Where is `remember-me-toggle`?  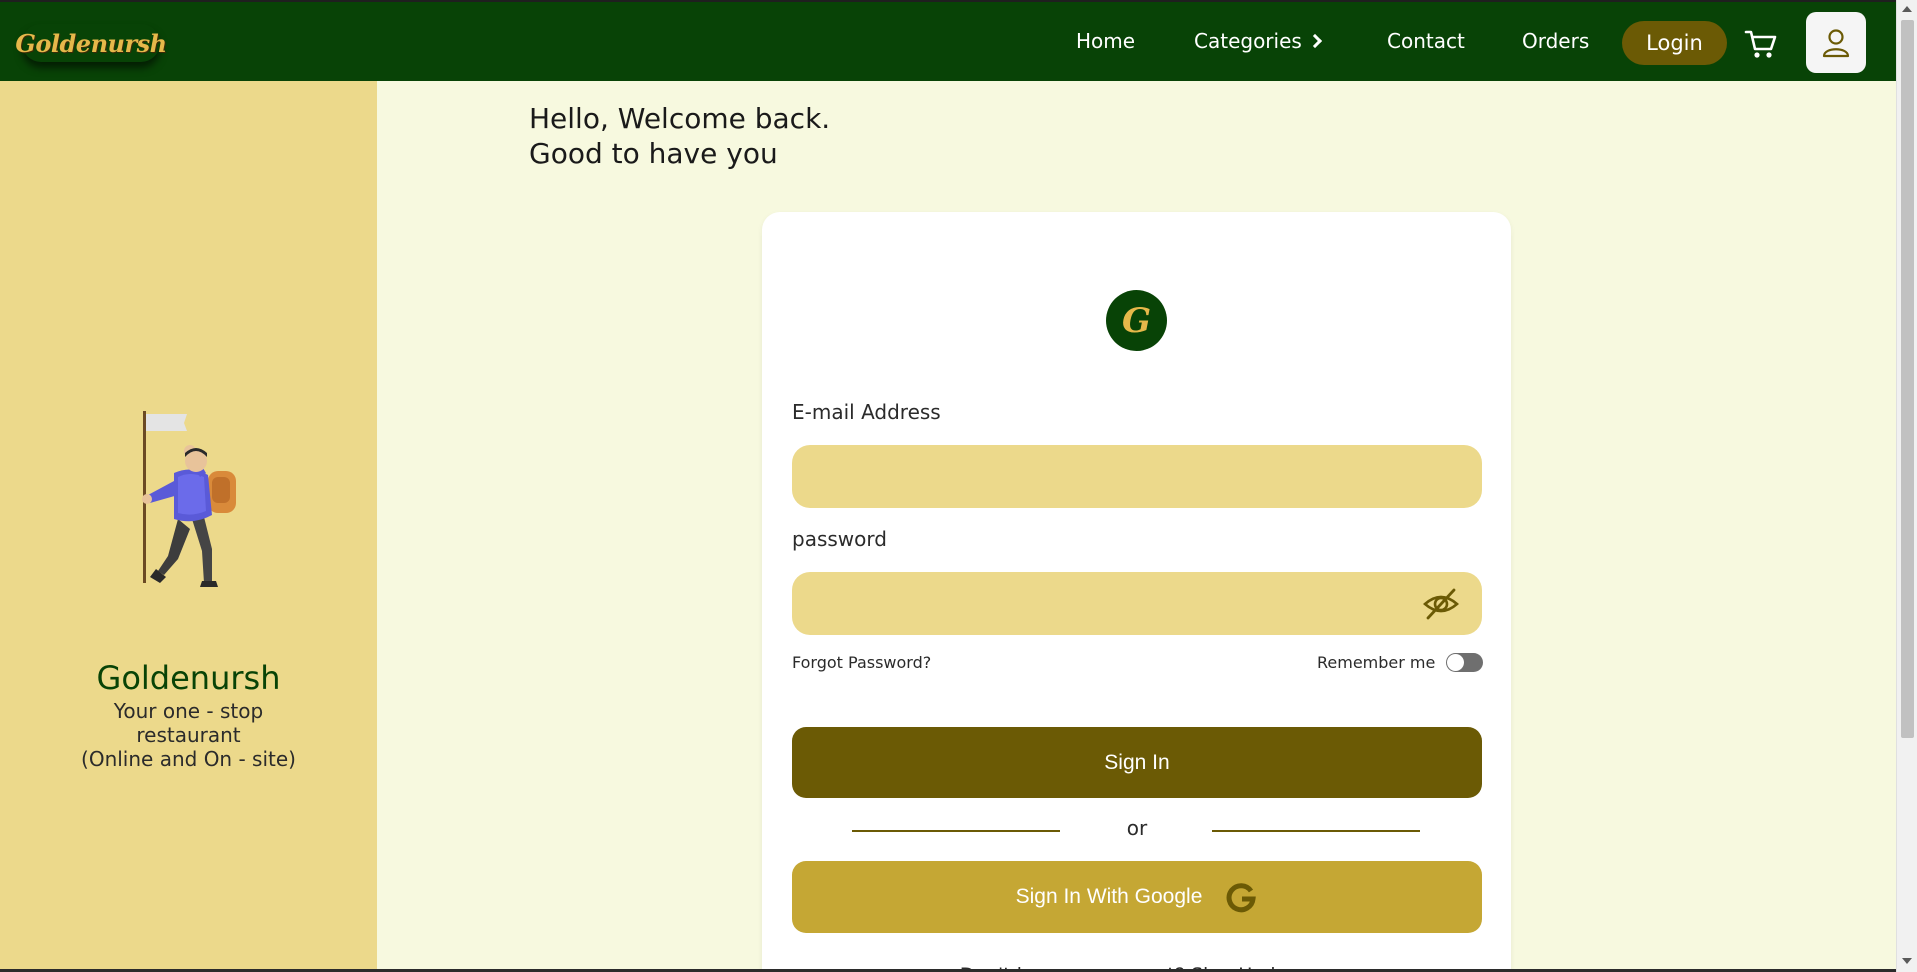
remember-me-toggle is located at coordinates (1464, 662).